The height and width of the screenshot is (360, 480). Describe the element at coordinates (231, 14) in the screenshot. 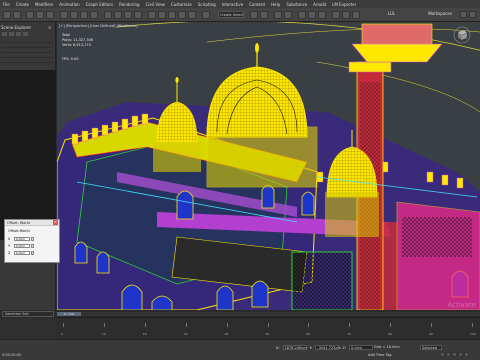

I see `selection-set-dropdown: Create Selection Set` at that location.